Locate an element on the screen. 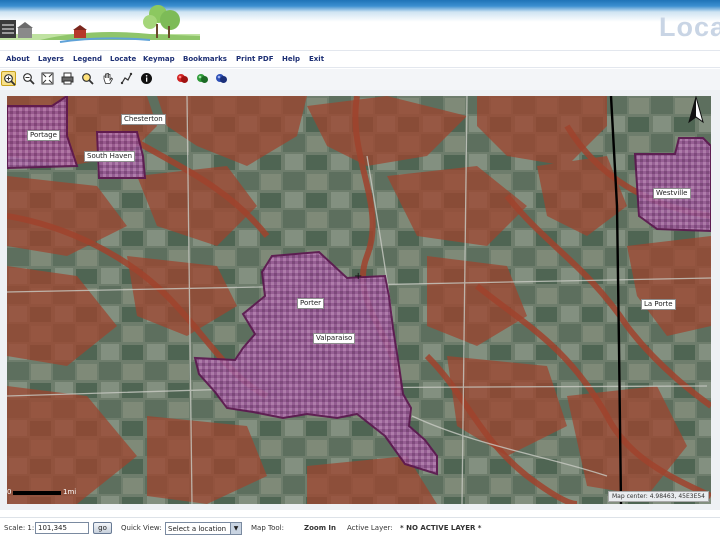 This screenshot has width=720, height=540. quick-view-select: Select a location ▼ is located at coordinates (203, 528).